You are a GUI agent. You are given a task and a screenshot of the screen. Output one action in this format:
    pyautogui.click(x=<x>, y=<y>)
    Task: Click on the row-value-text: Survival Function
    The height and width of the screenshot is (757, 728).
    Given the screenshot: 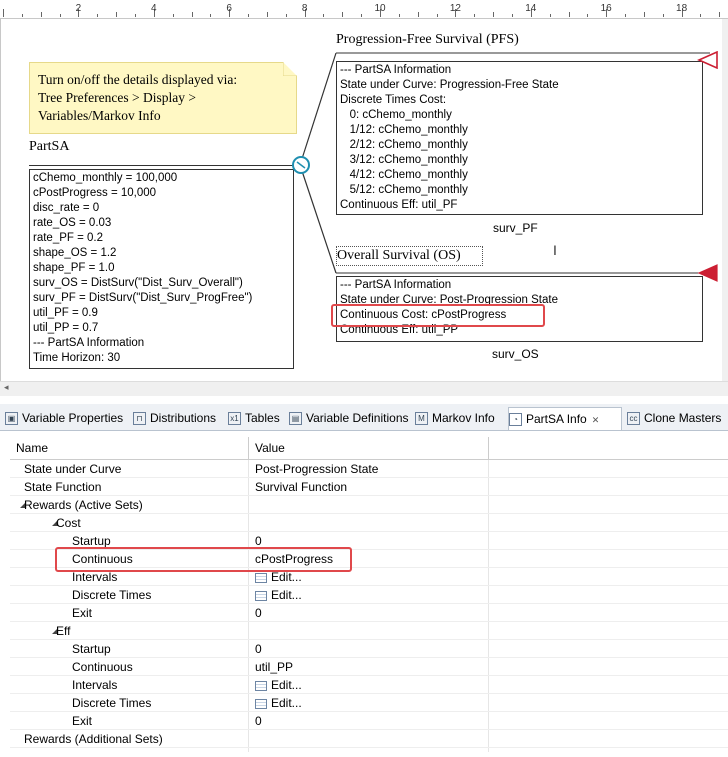 What is the action you would take?
    pyautogui.click(x=301, y=487)
    